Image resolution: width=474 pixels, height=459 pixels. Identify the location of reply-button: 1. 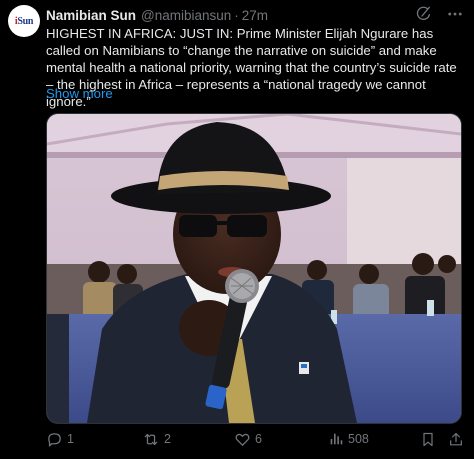
(60, 439).